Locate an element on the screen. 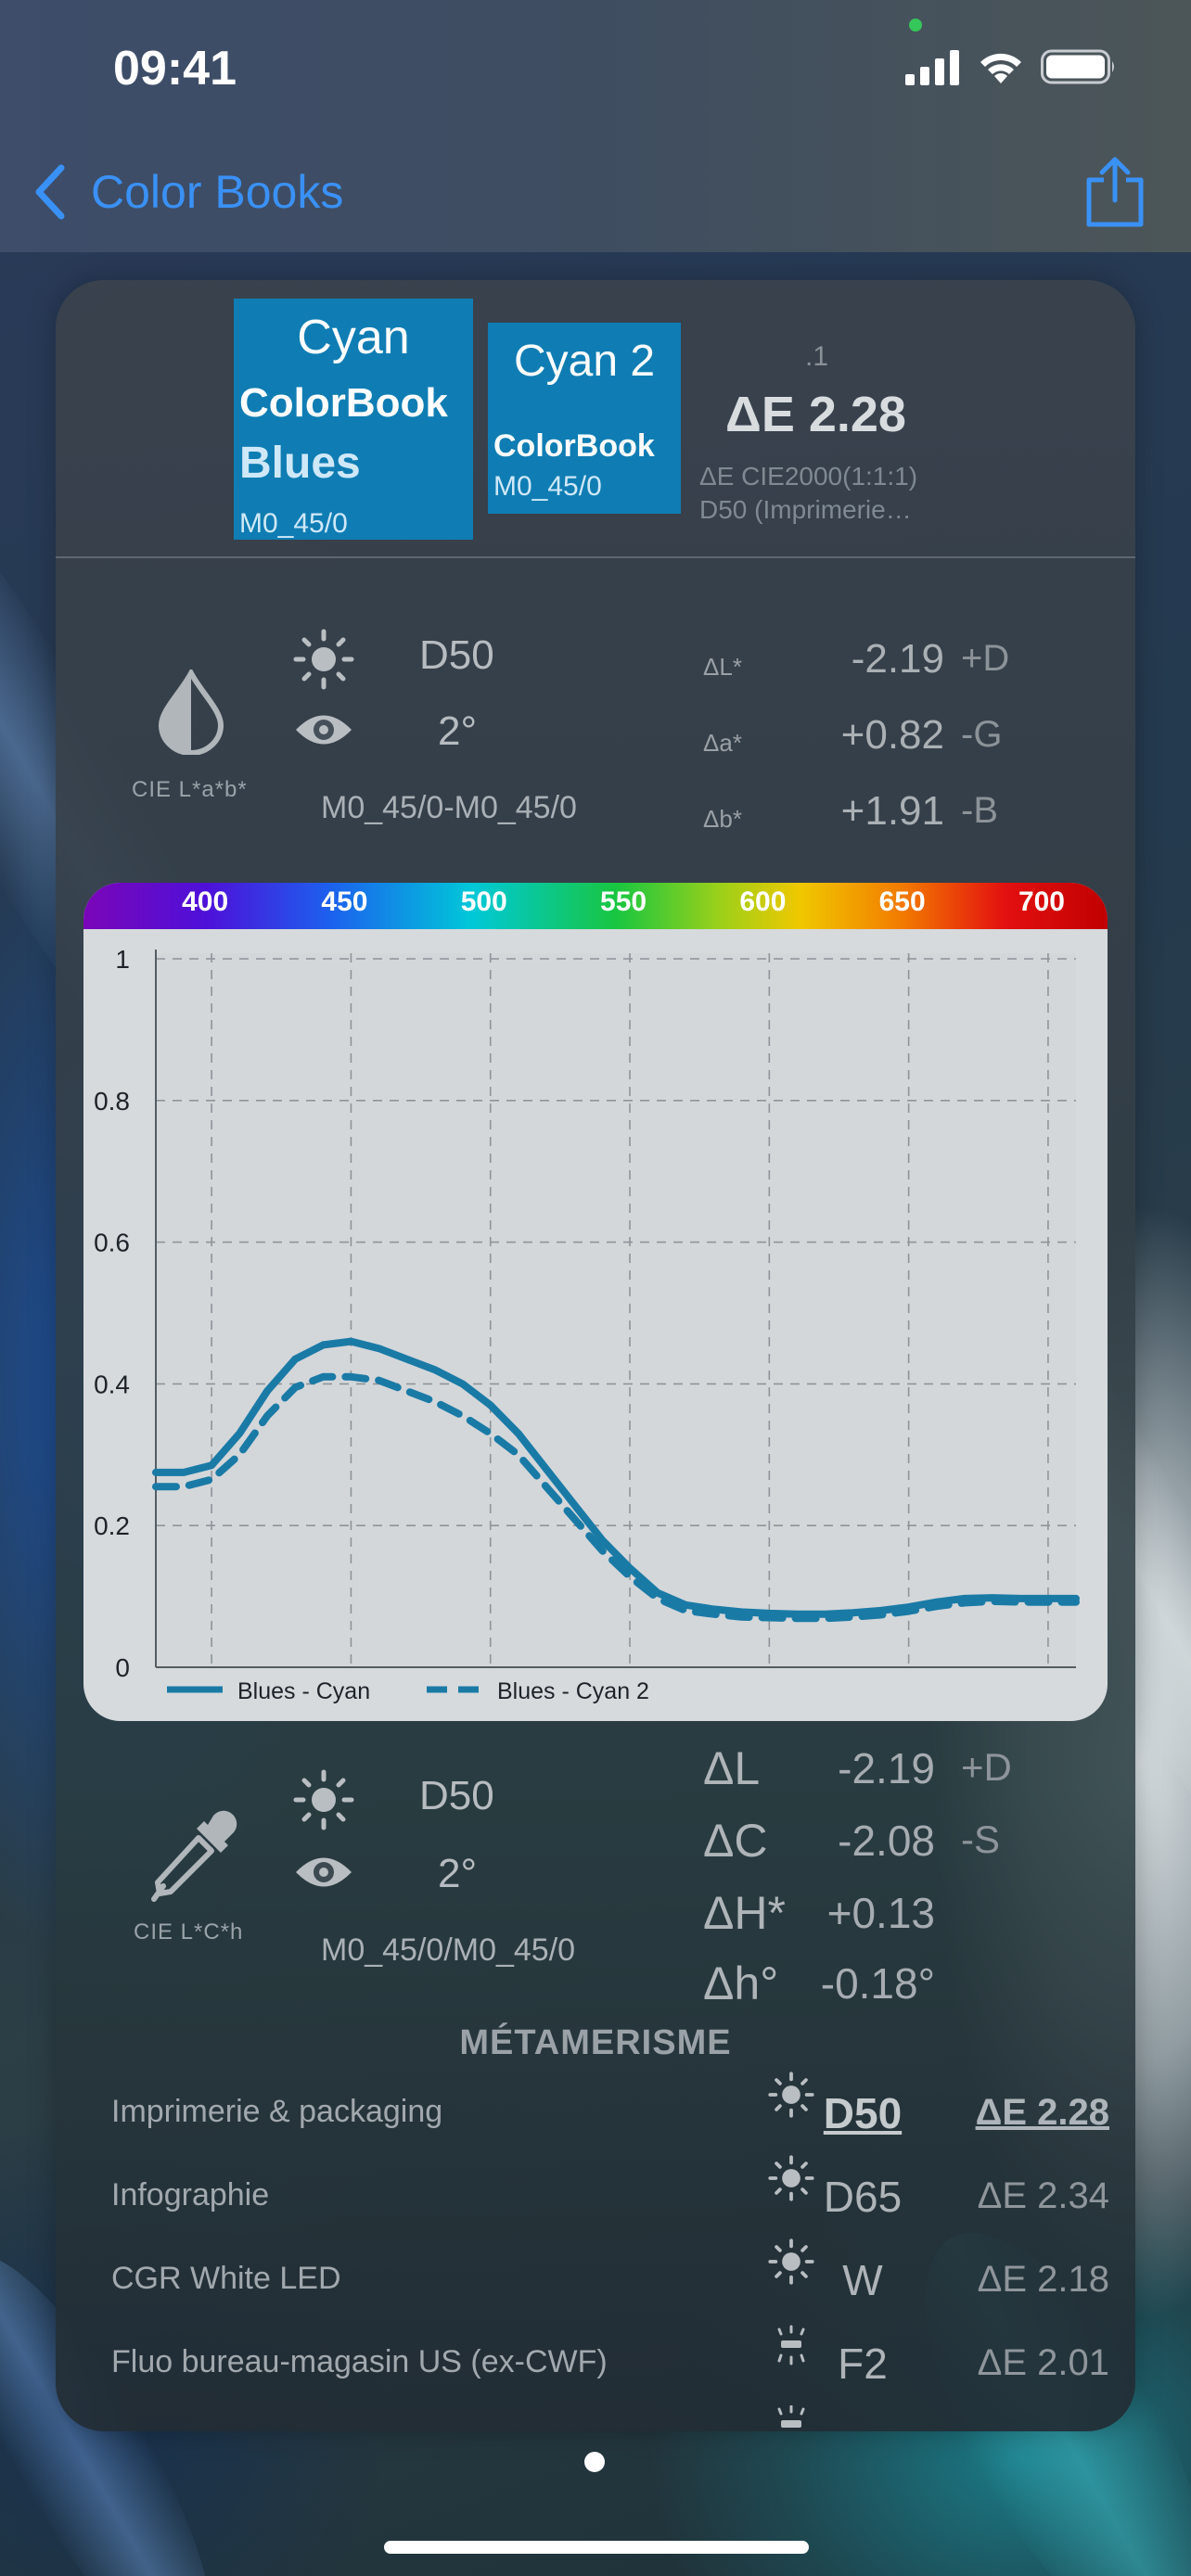  color-swatch-reference: Cyan ColorBook Blues M0_45/0 is located at coordinates (353, 420).